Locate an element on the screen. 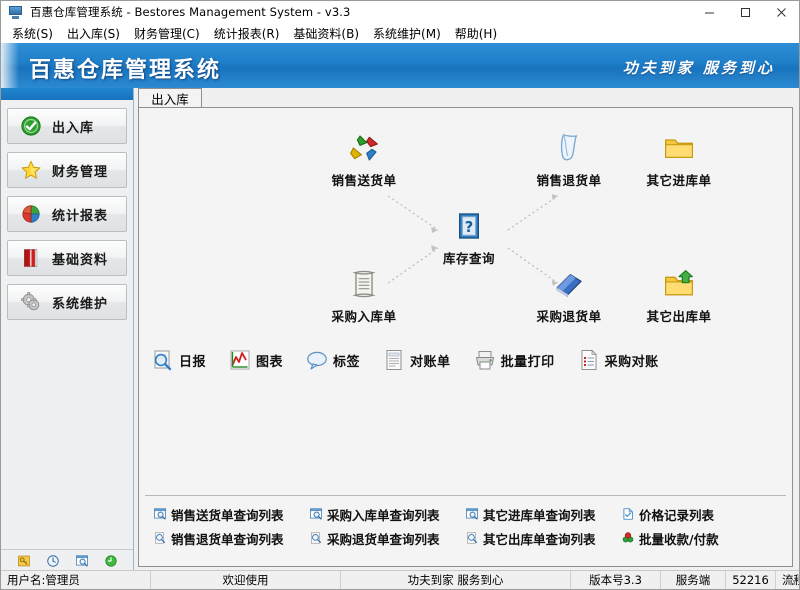 The height and width of the screenshot is (590, 800). status-version: 版本号3.3 is located at coordinates (616, 580).